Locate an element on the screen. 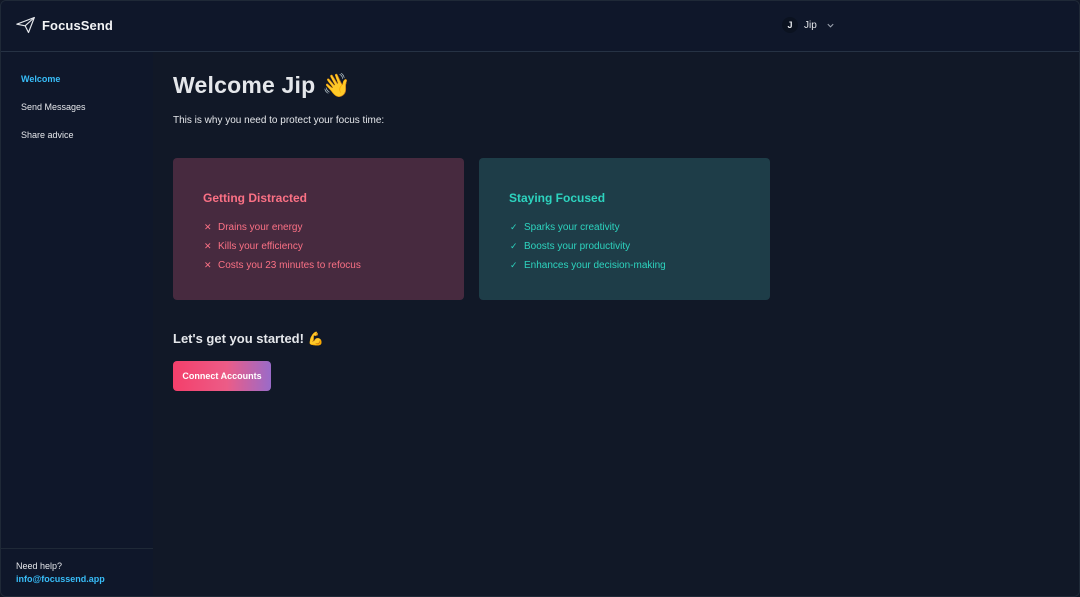 This screenshot has width=1080, height=597. page-title: Welcome Jip 👋 is located at coordinates (262, 85).